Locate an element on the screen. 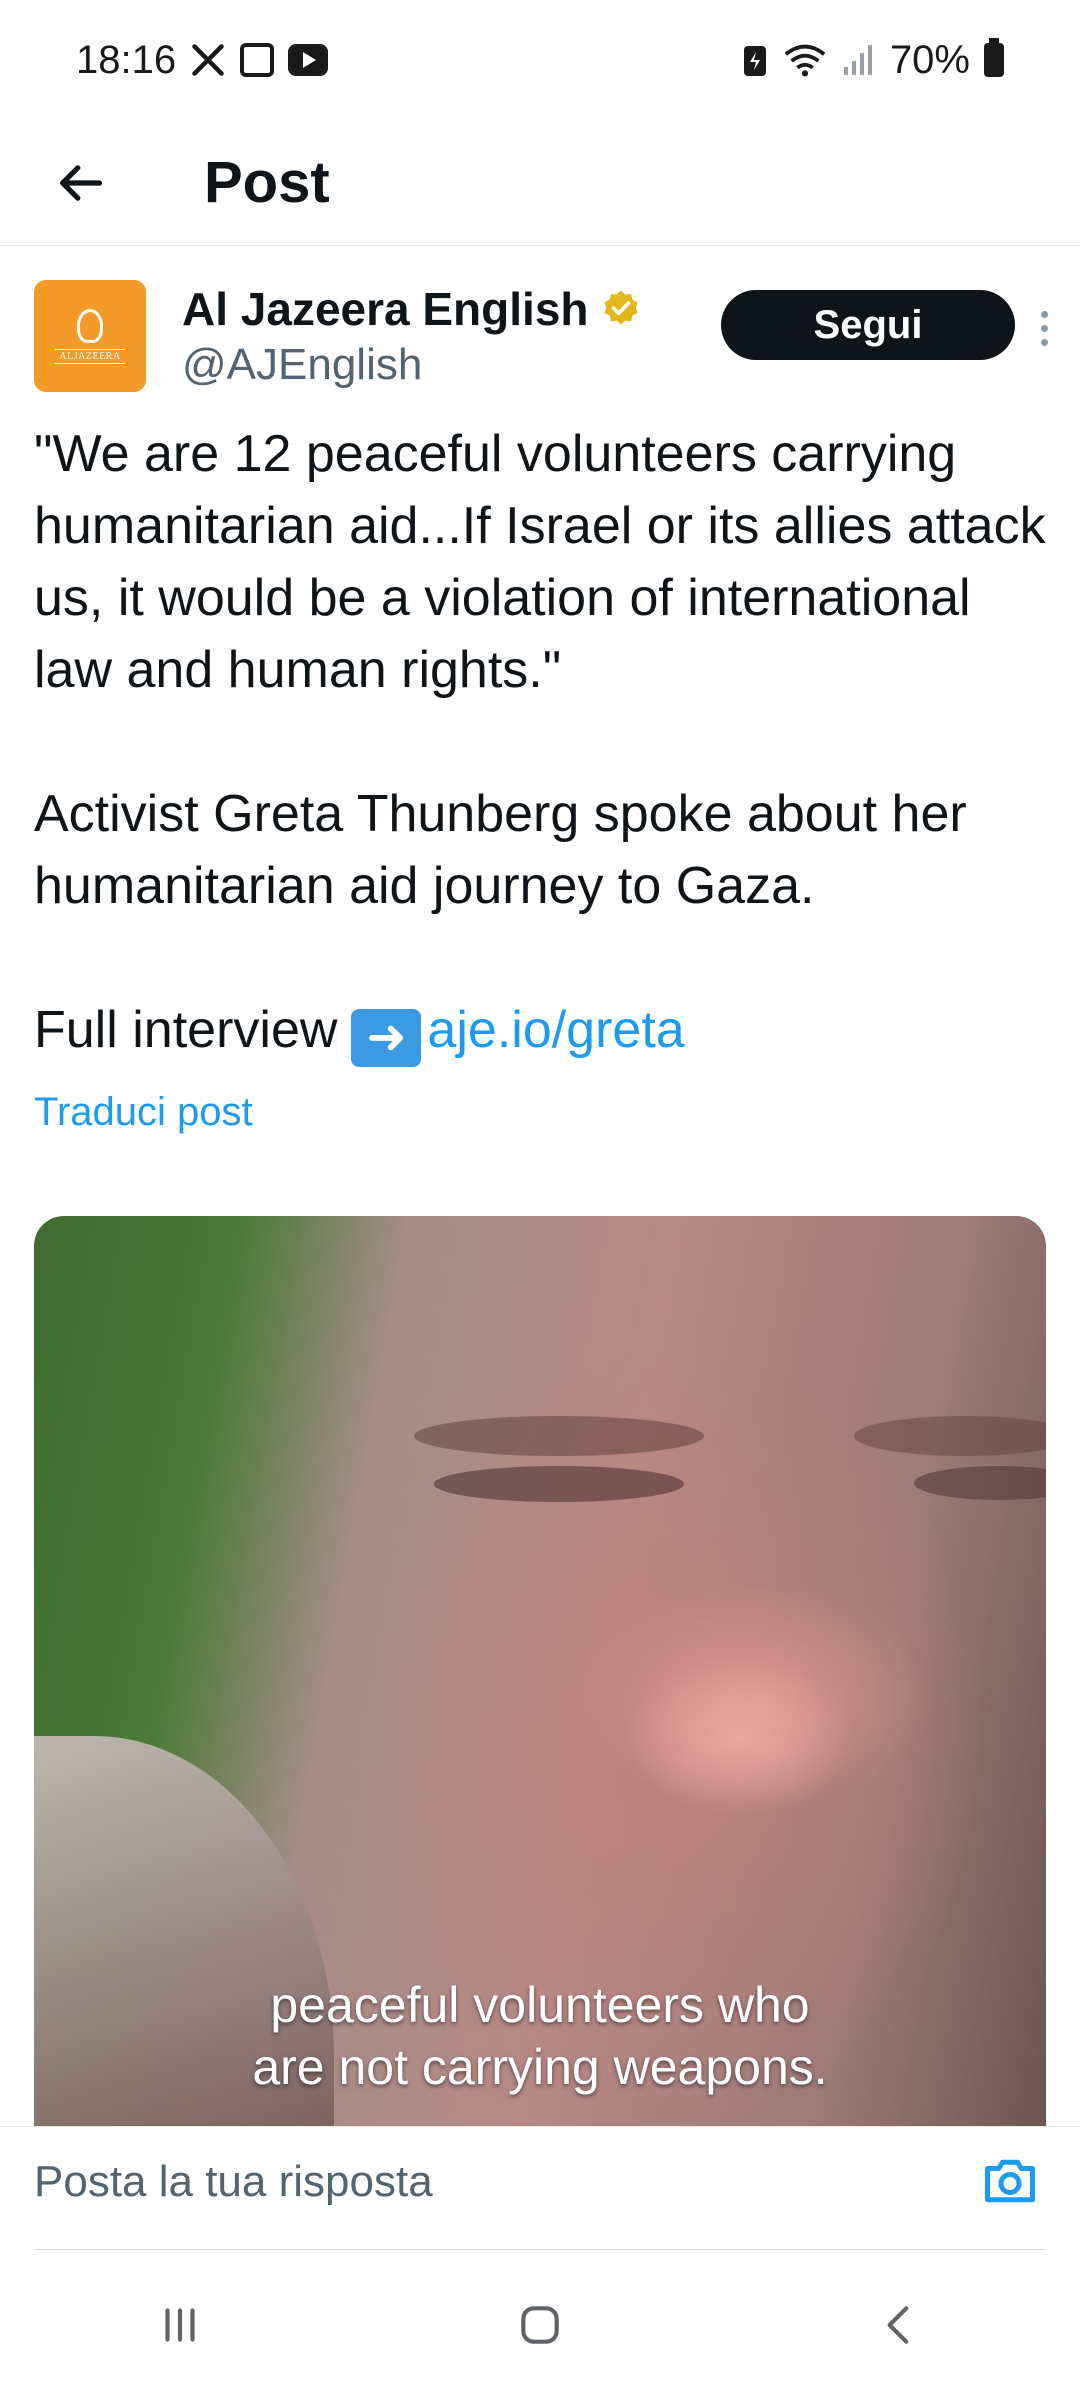 This screenshot has width=1080, height=2400. author-name: Al Jazeera English is located at coordinates (385, 309).